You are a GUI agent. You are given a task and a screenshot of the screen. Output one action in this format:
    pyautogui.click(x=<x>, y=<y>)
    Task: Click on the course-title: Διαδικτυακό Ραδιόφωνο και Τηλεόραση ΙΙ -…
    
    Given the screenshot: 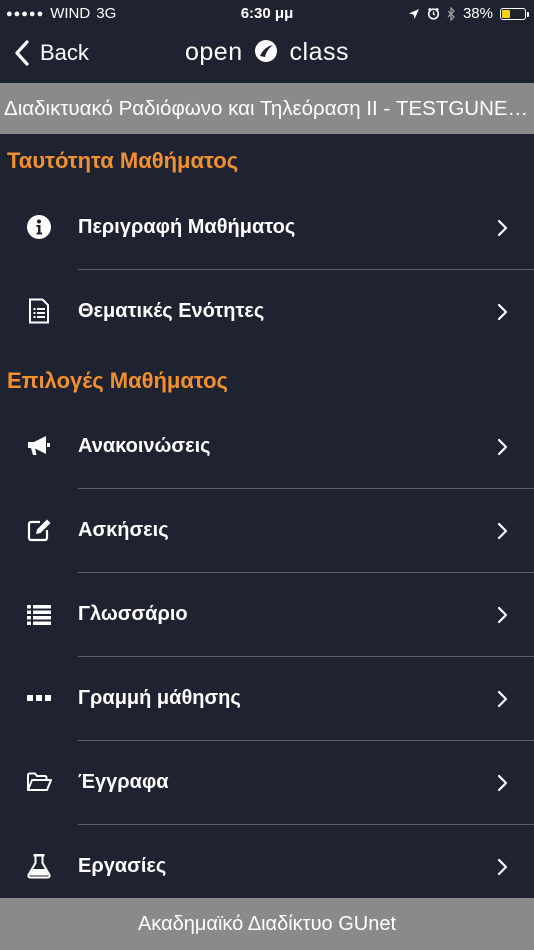 What is the action you would take?
    pyautogui.click(x=267, y=108)
    